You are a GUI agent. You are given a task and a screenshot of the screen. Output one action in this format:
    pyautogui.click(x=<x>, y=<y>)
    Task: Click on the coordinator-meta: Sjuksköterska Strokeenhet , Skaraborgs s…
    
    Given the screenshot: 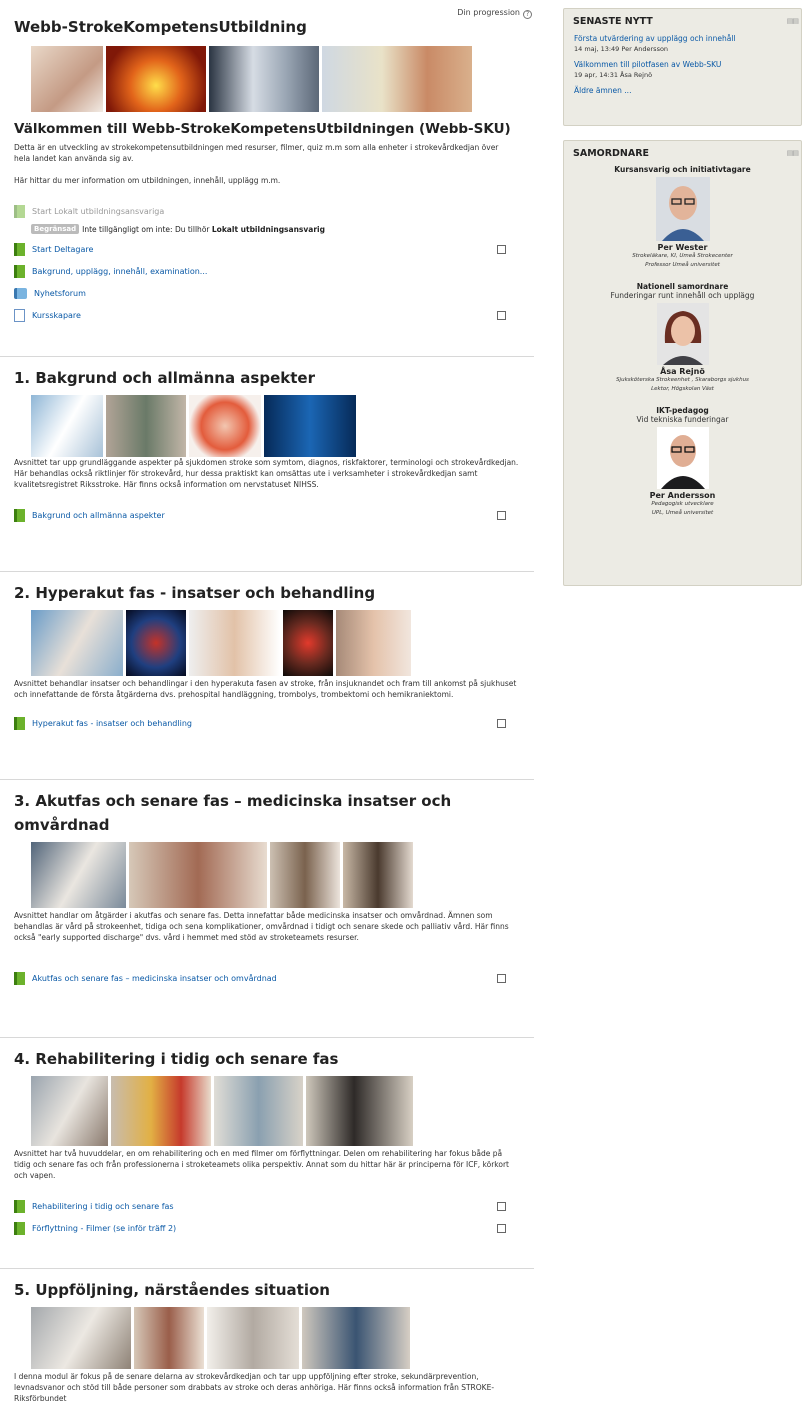 What is the action you would take?
    pyautogui.click(x=682, y=380)
    